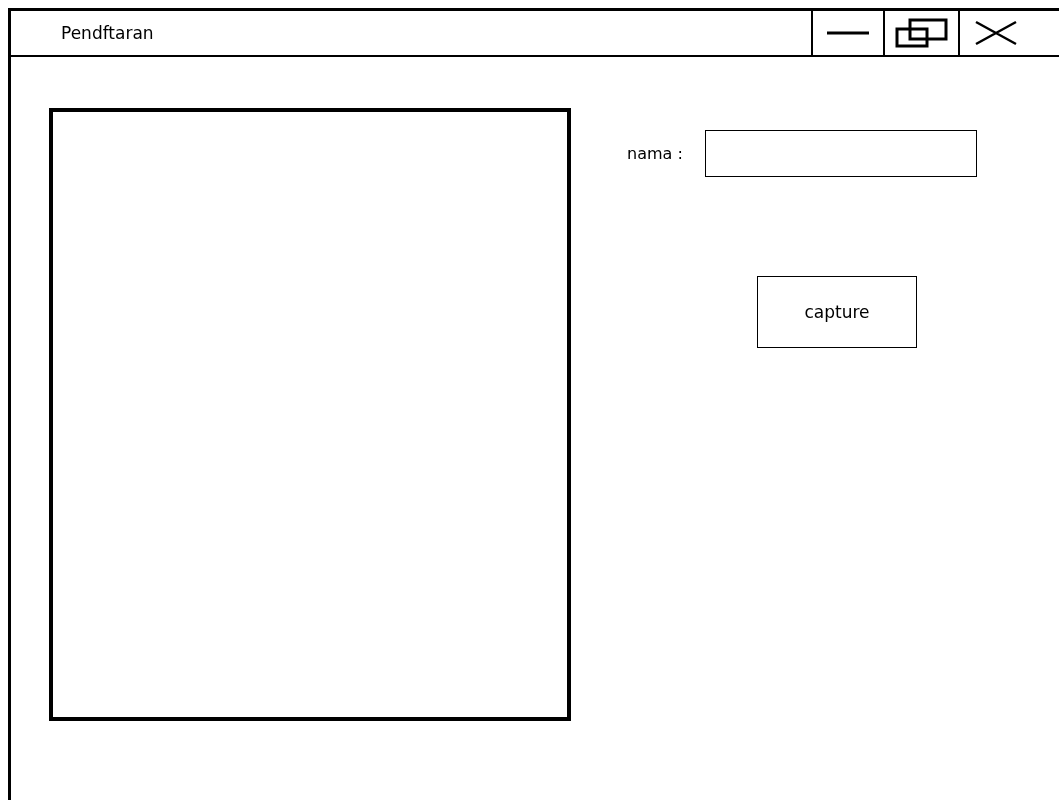 The image size is (1059, 800). I want to click on restore-icon, so click(921, 33).